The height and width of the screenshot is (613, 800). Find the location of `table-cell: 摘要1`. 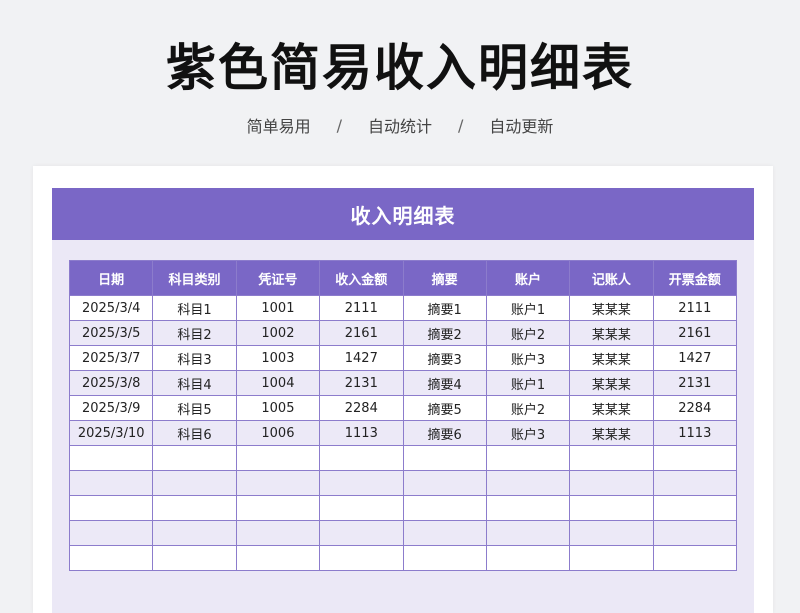

table-cell: 摘要1 is located at coordinates (444, 308).